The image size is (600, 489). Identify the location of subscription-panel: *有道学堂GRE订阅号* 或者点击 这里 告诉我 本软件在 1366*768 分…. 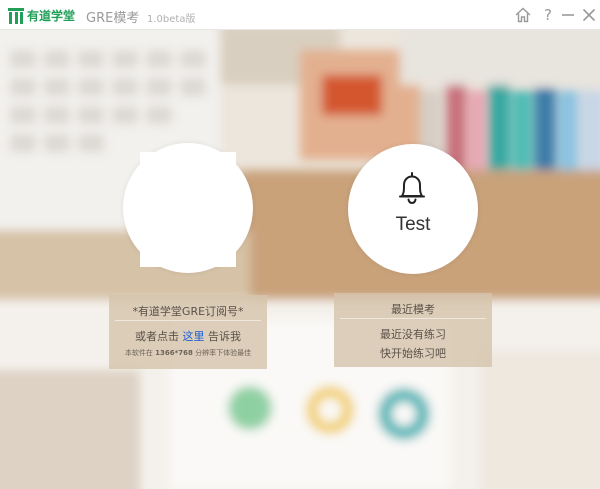
(188, 332).